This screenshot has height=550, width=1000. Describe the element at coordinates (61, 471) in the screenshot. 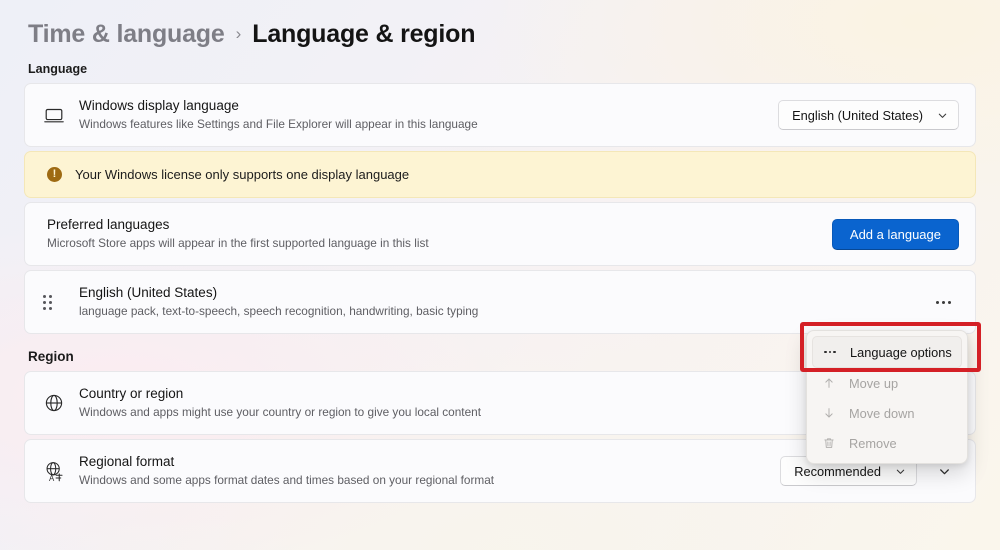

I see `globe-translate-icon: A` at that location.